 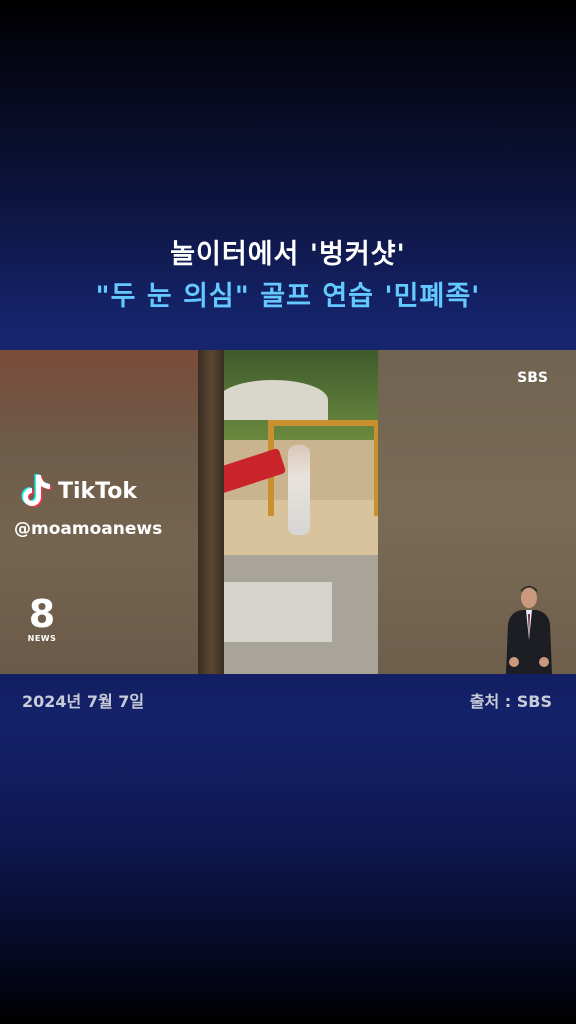 I want to click on tiktok-label: TikTok, so click(x=98, y=491).